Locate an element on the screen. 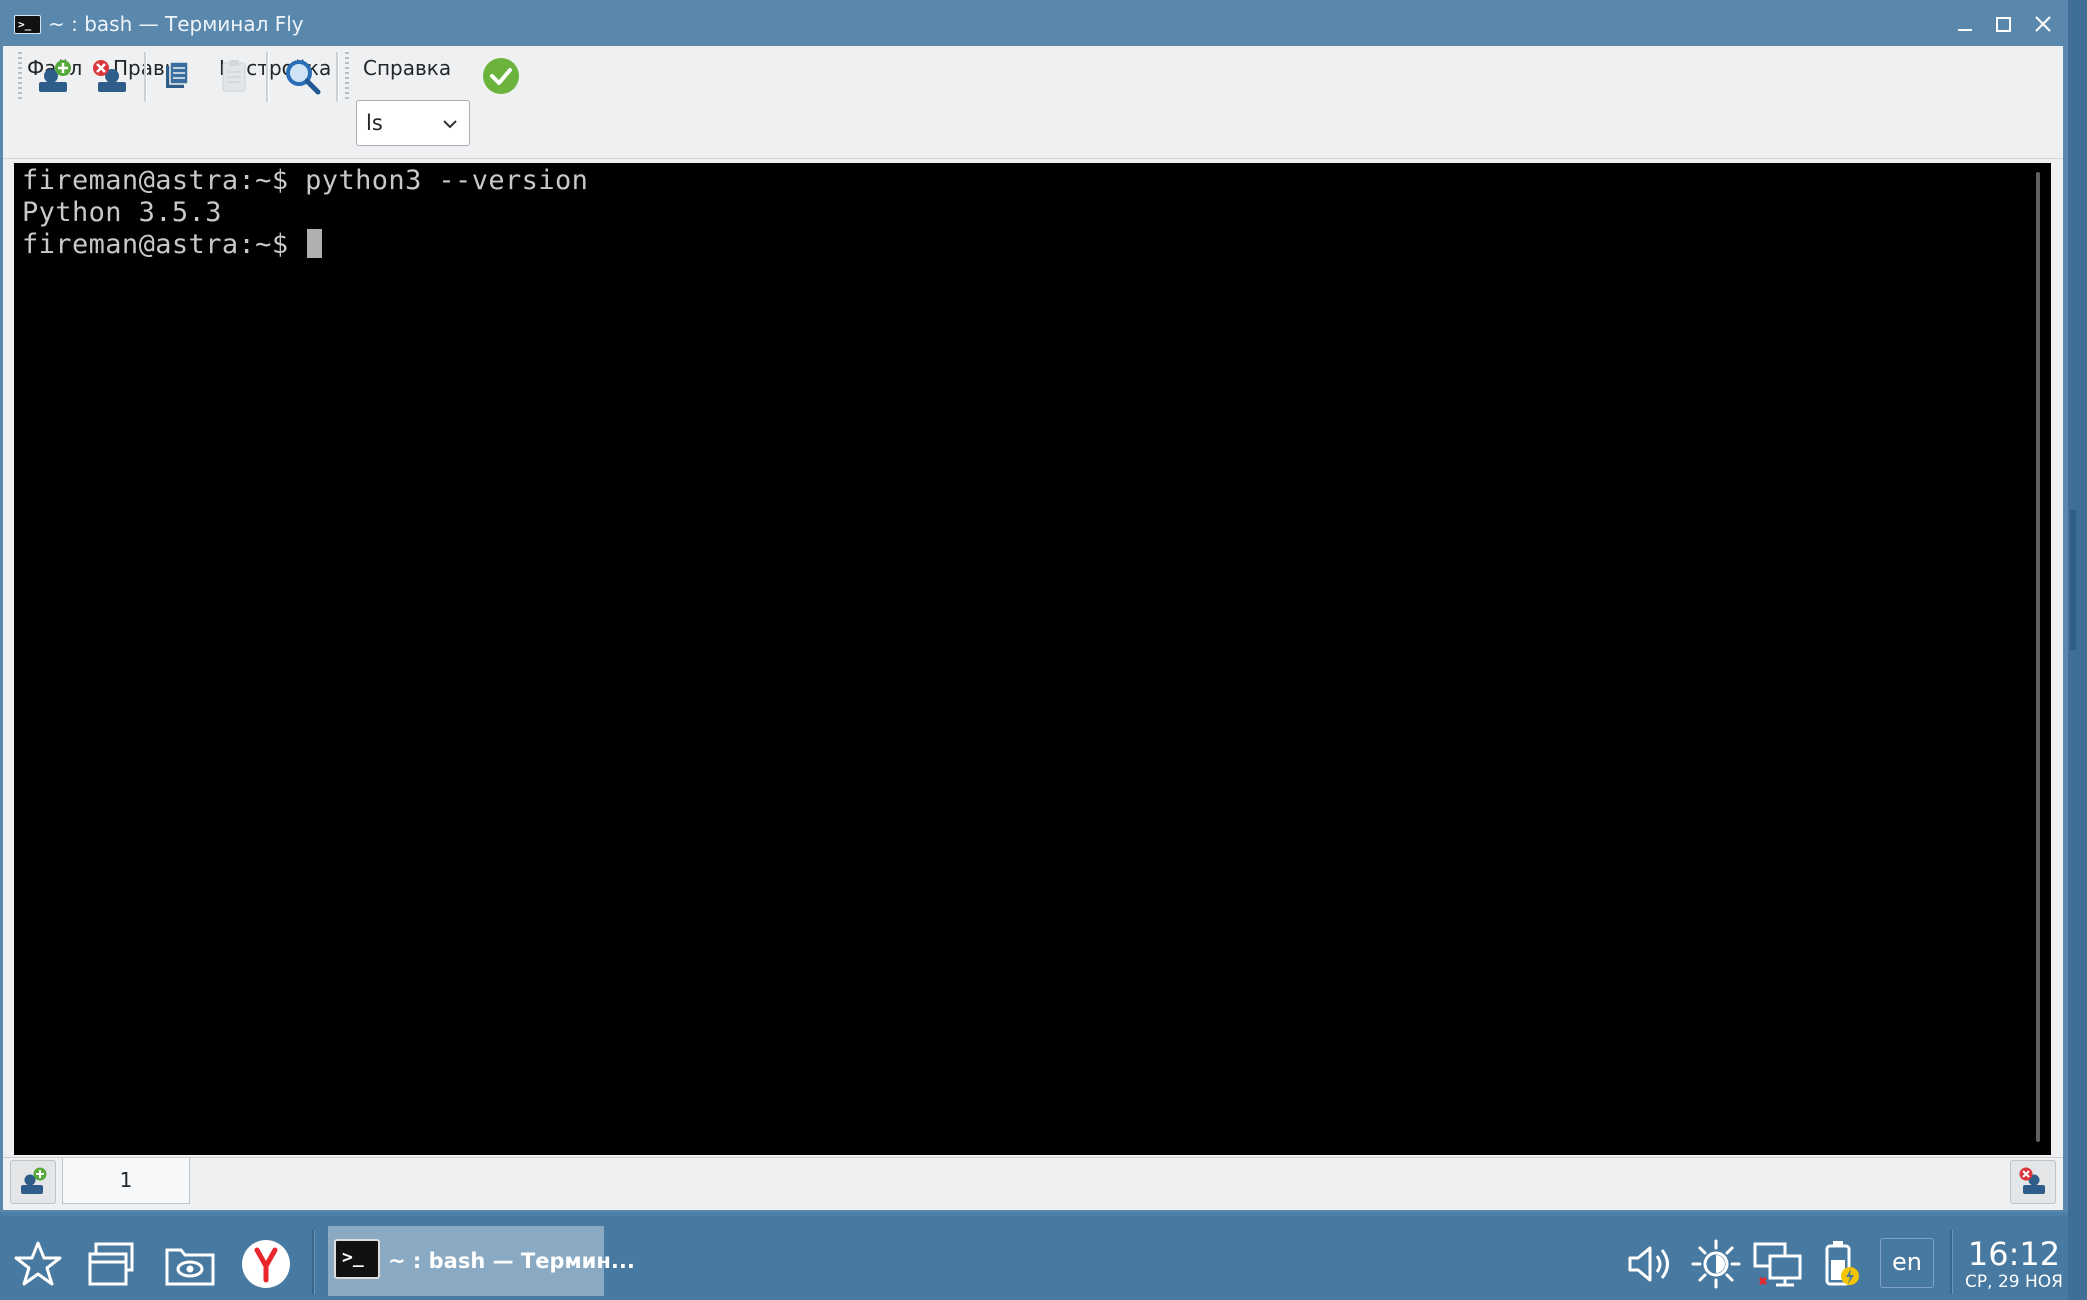 This screenshot has height=1300, width=2087. session-tab-1: 1 is located at coordinates (126, 1181).